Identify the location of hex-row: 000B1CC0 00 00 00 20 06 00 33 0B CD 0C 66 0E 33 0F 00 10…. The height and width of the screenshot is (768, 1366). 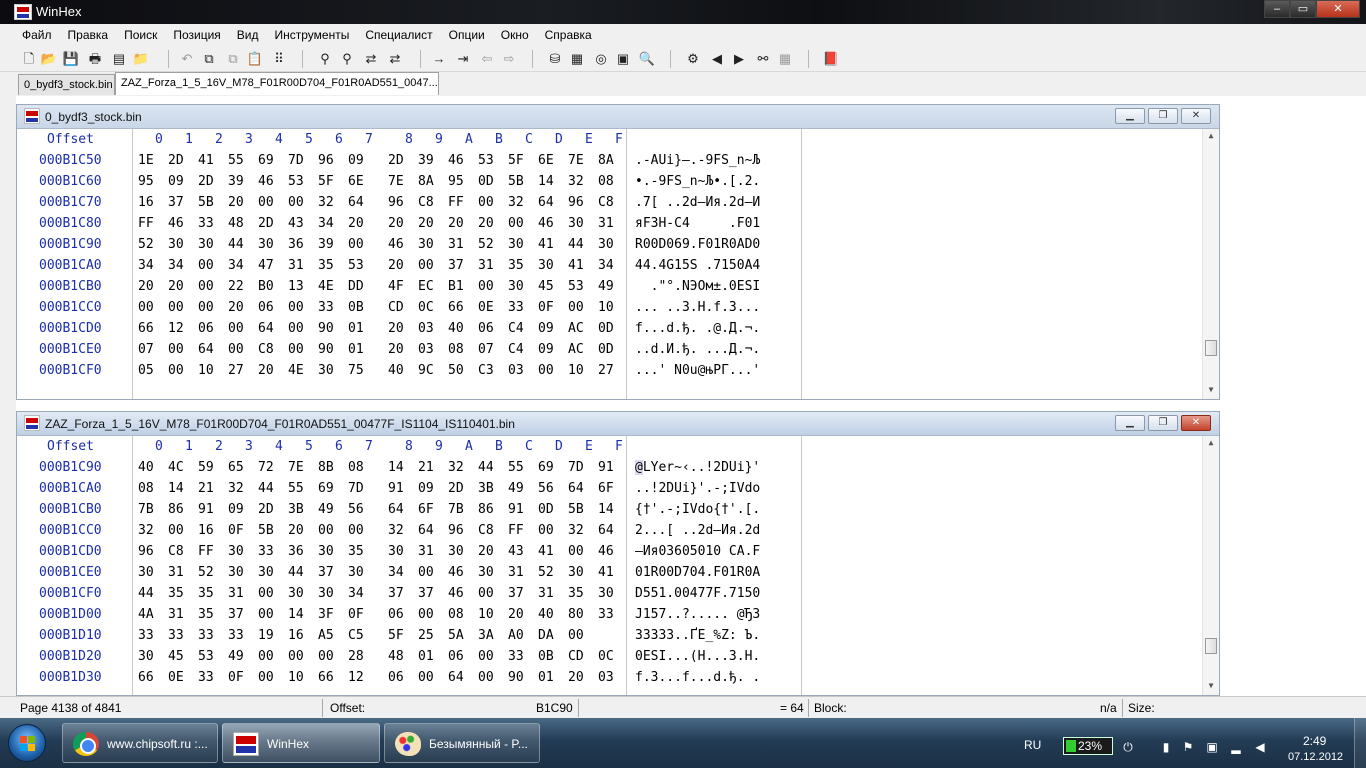
(607, 307).